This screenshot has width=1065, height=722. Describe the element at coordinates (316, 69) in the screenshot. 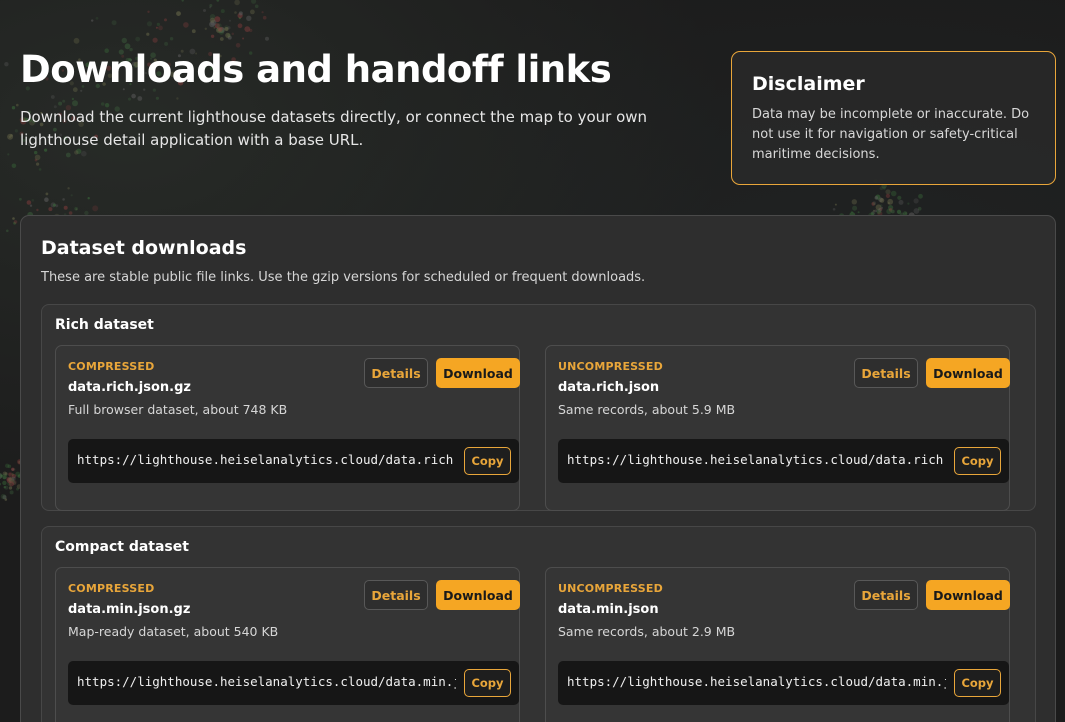

I see `page-title: Downloads and handoff links` at that location.